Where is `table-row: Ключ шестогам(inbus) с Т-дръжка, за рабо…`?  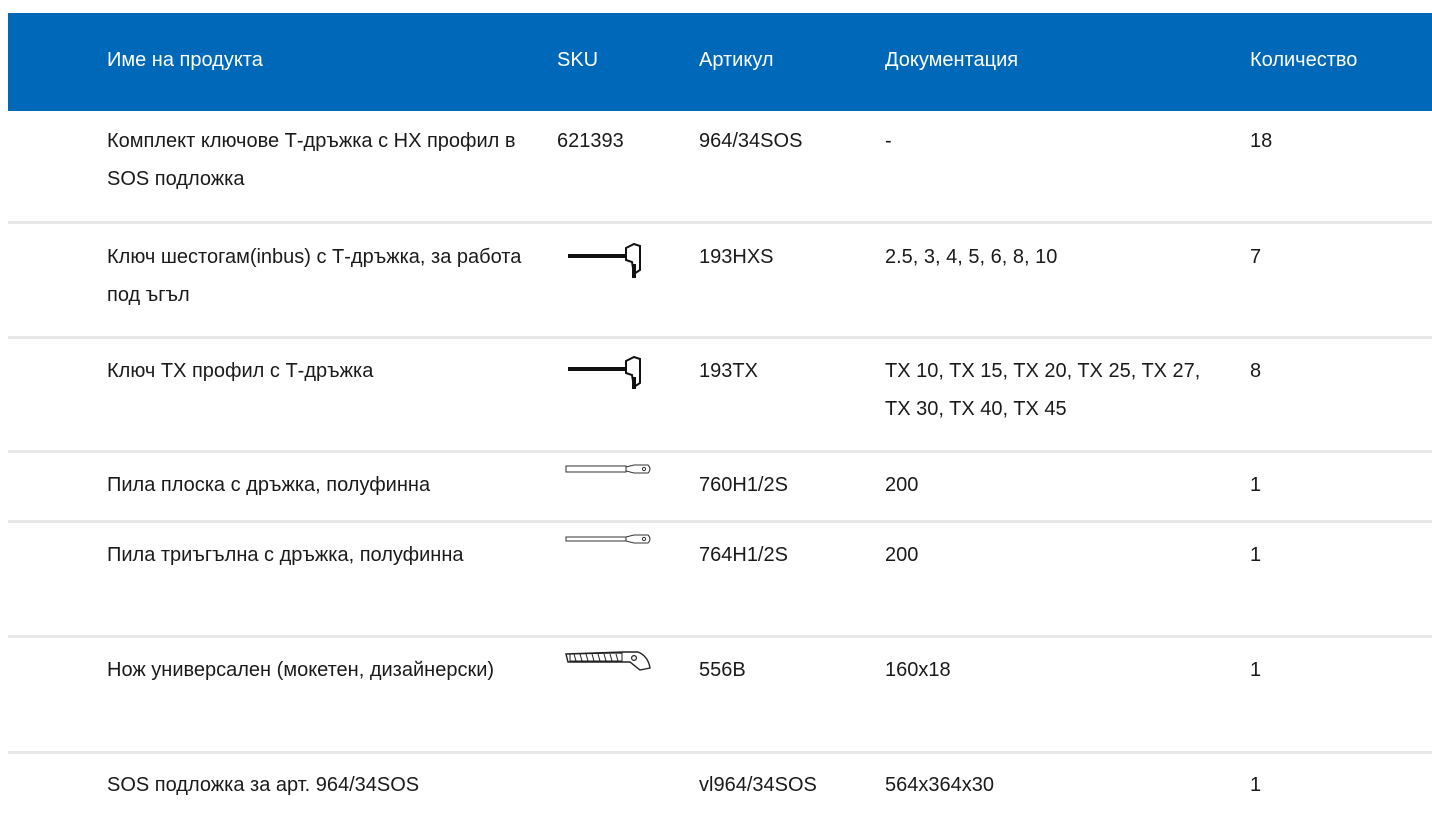
table-row: Ключ шестогам(inbus) с Т-дръжка, за рабо… is located at coordinates (720, 281).